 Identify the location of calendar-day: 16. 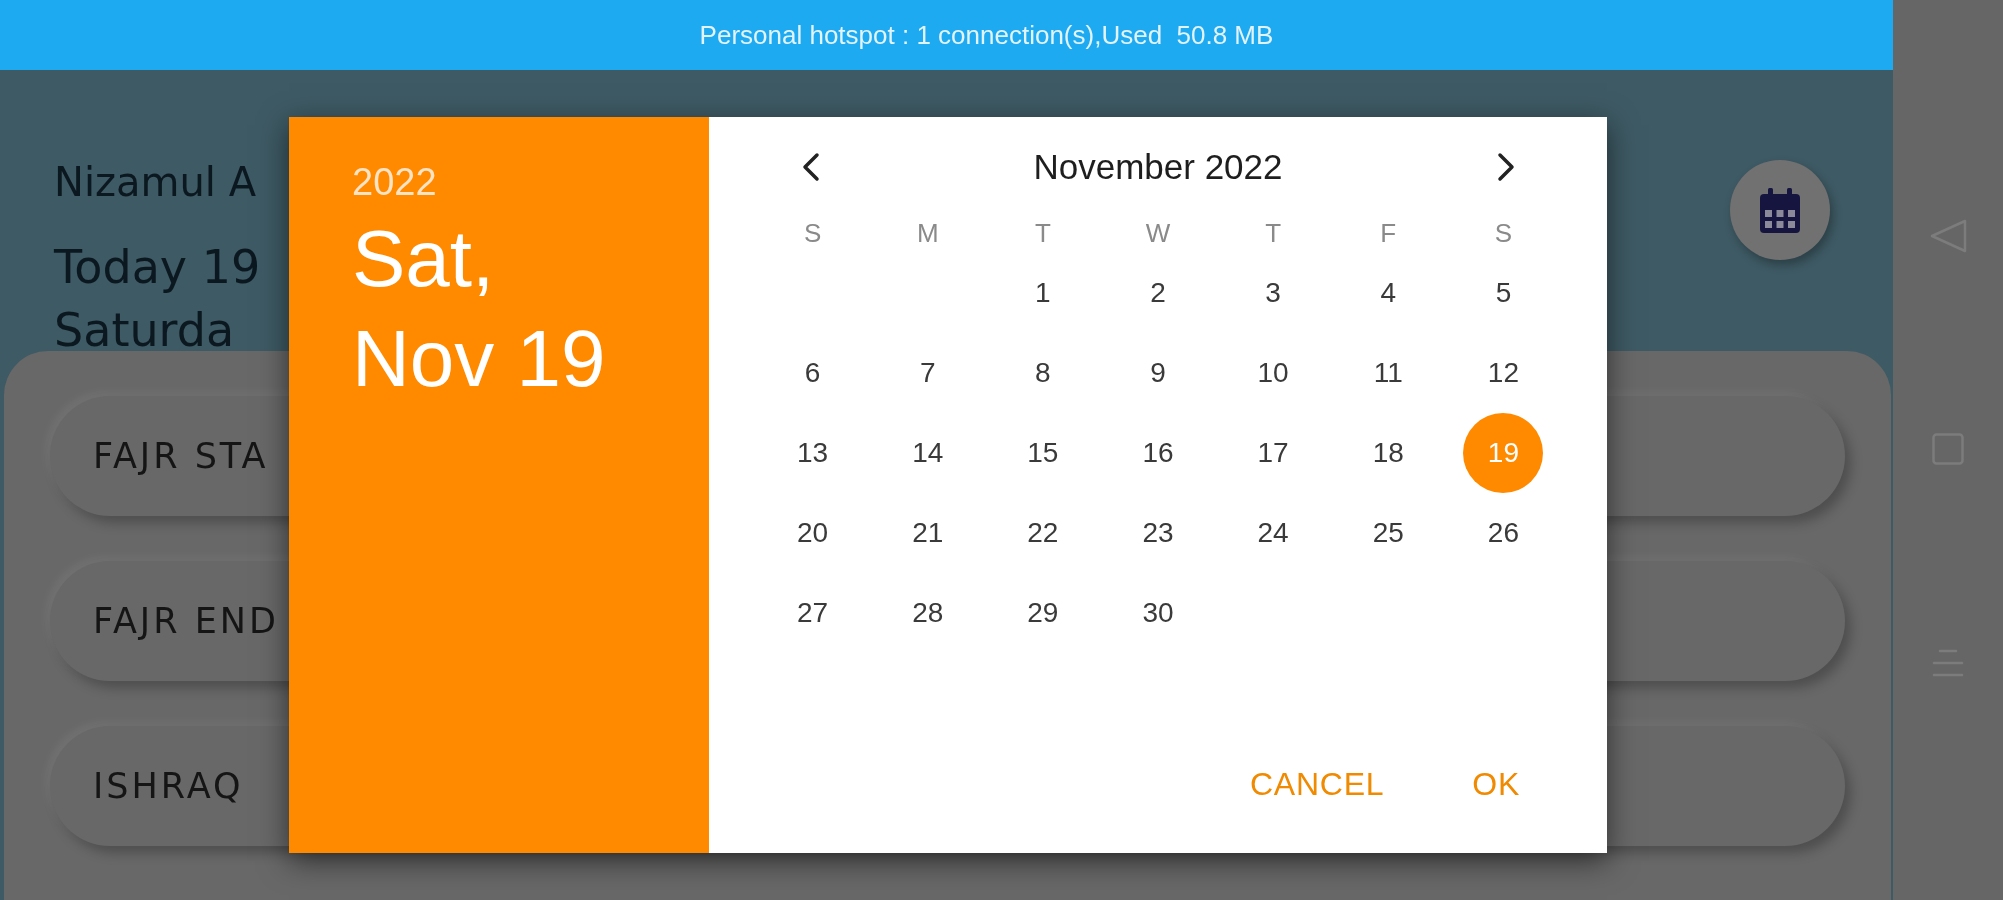
(1158, 453).